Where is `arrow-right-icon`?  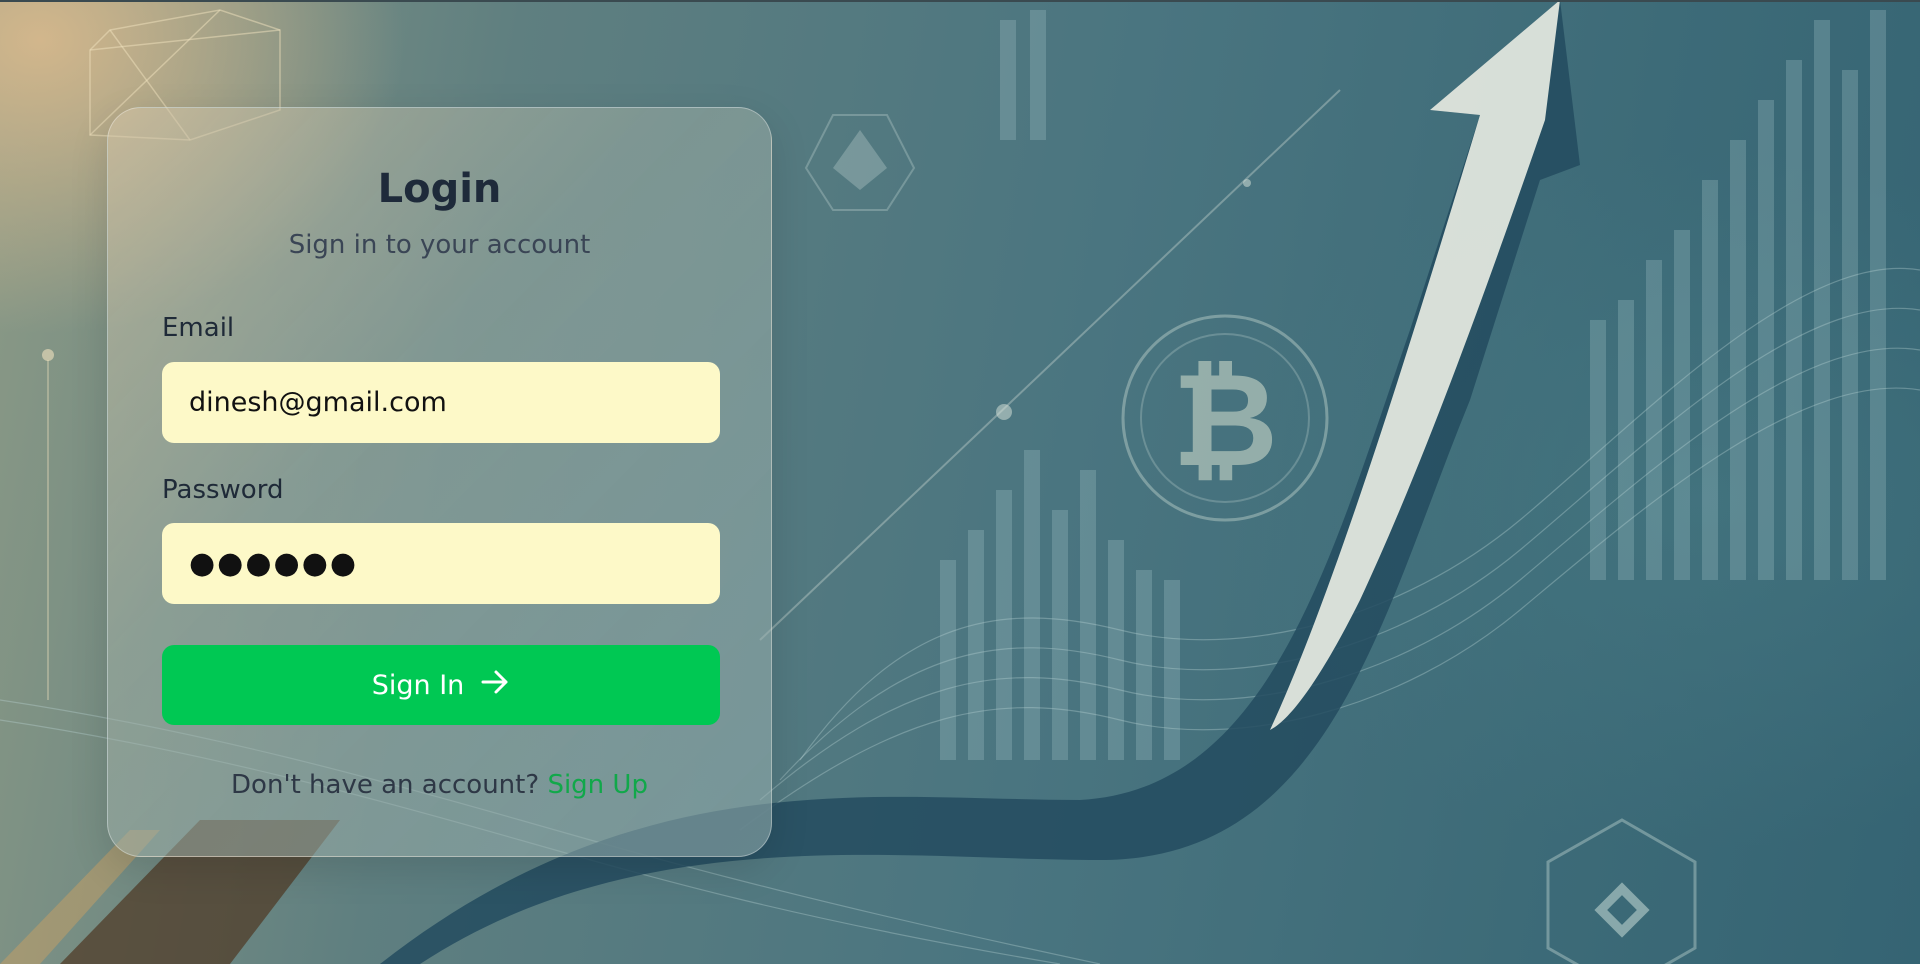
arrow-right-icon is located at coordinates (495, 685).